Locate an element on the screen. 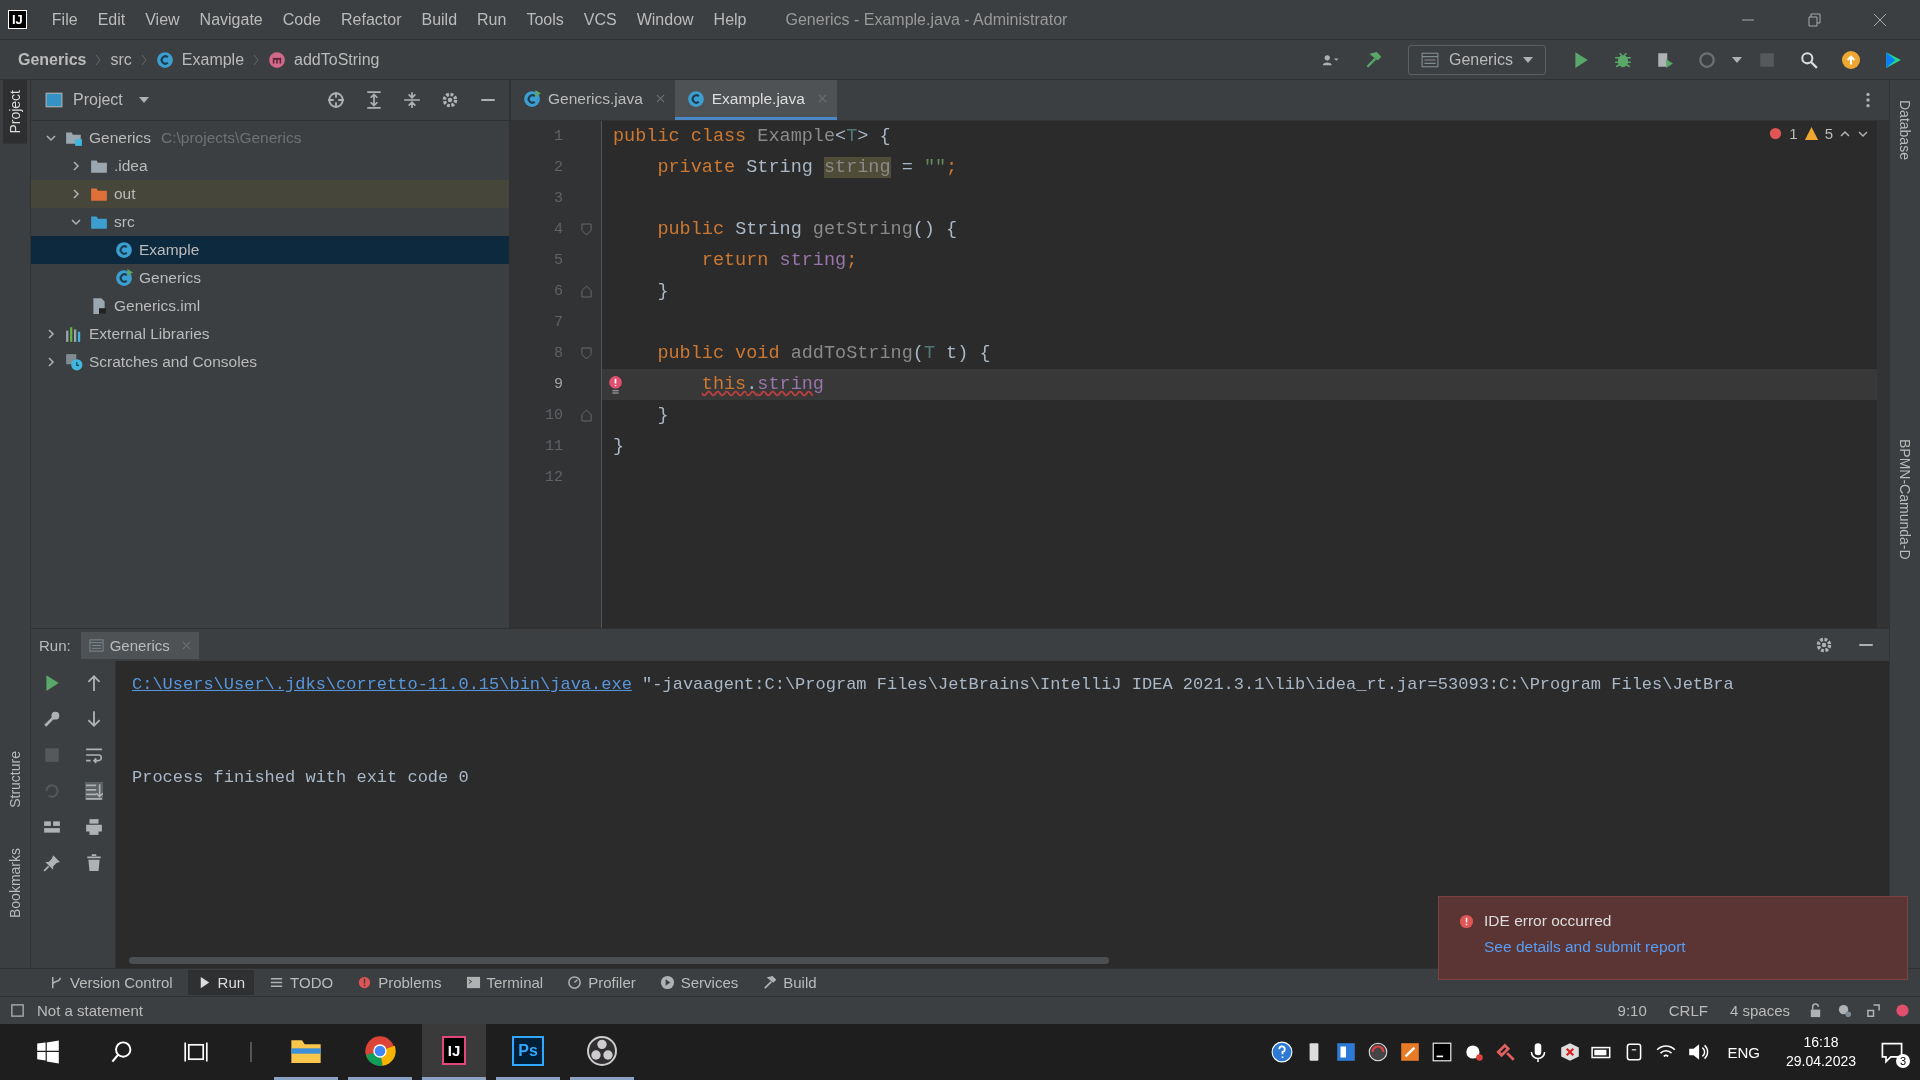 Image resolution: width=1920 pixels, height=1080 pixels. menu-item: Edit is located at coordinates (111, 19).